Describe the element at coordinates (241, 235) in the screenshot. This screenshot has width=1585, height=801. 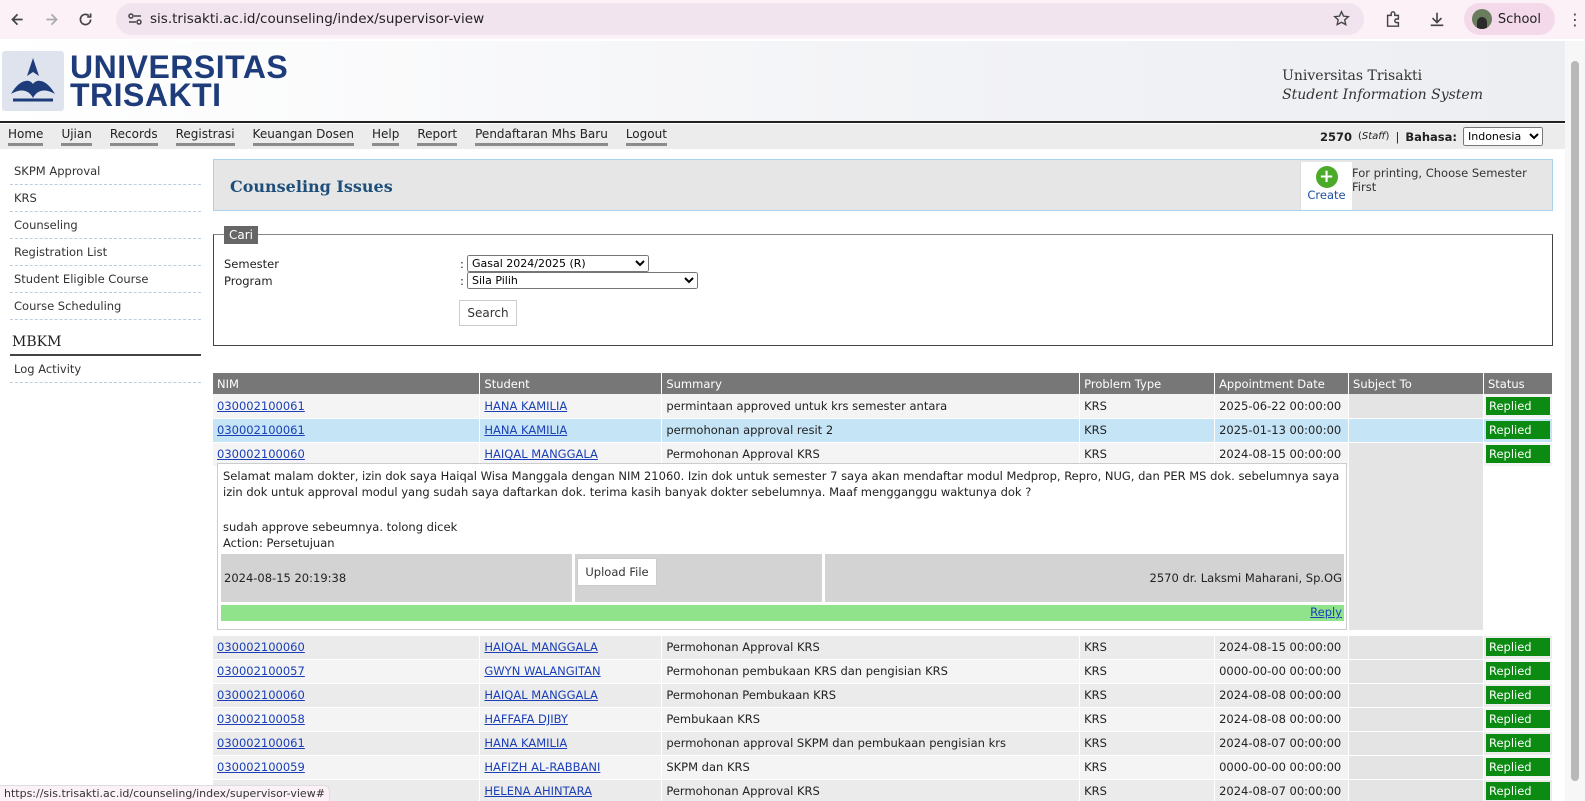
I see `search-legend: Cari` at that location.